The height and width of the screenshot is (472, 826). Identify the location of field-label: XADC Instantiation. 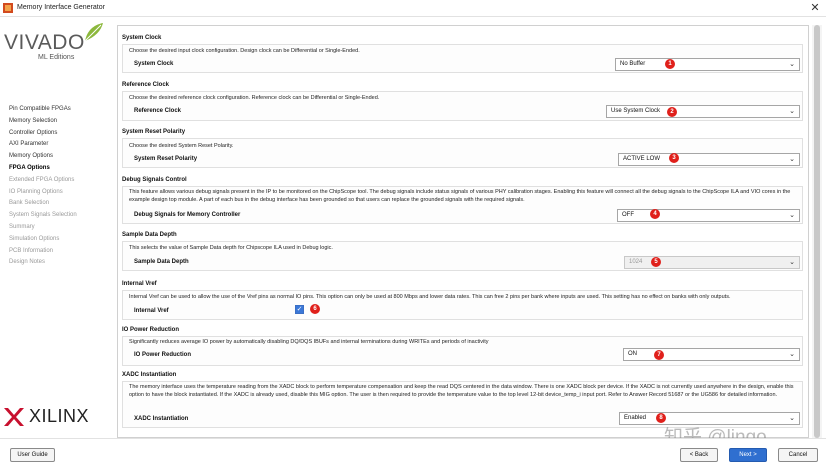
(161, 419).